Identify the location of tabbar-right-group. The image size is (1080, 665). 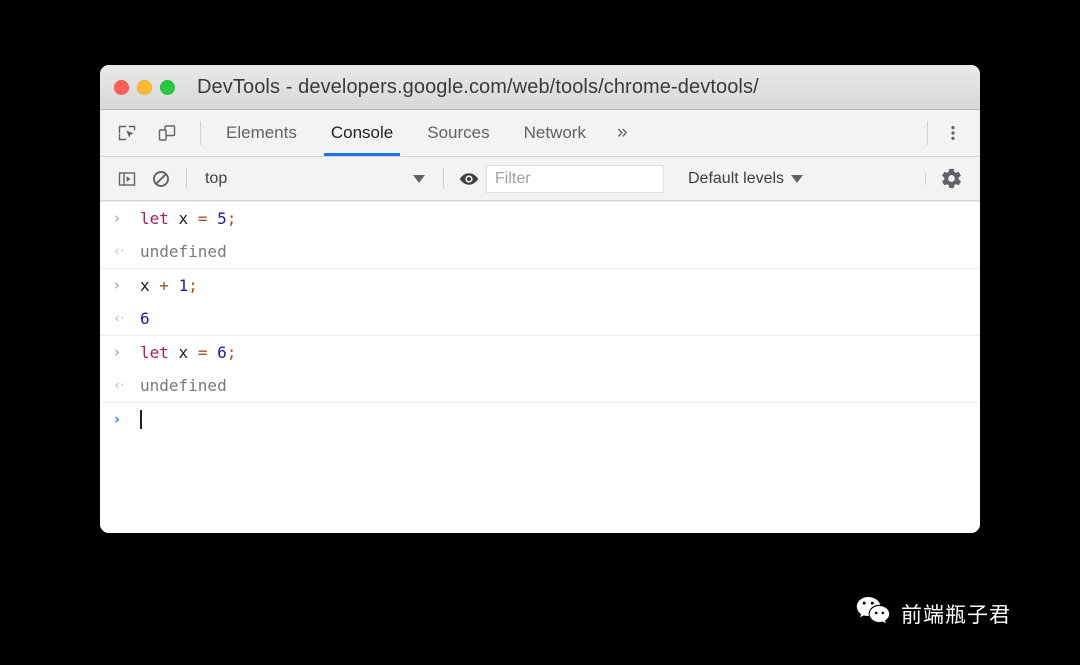
(949, 133).